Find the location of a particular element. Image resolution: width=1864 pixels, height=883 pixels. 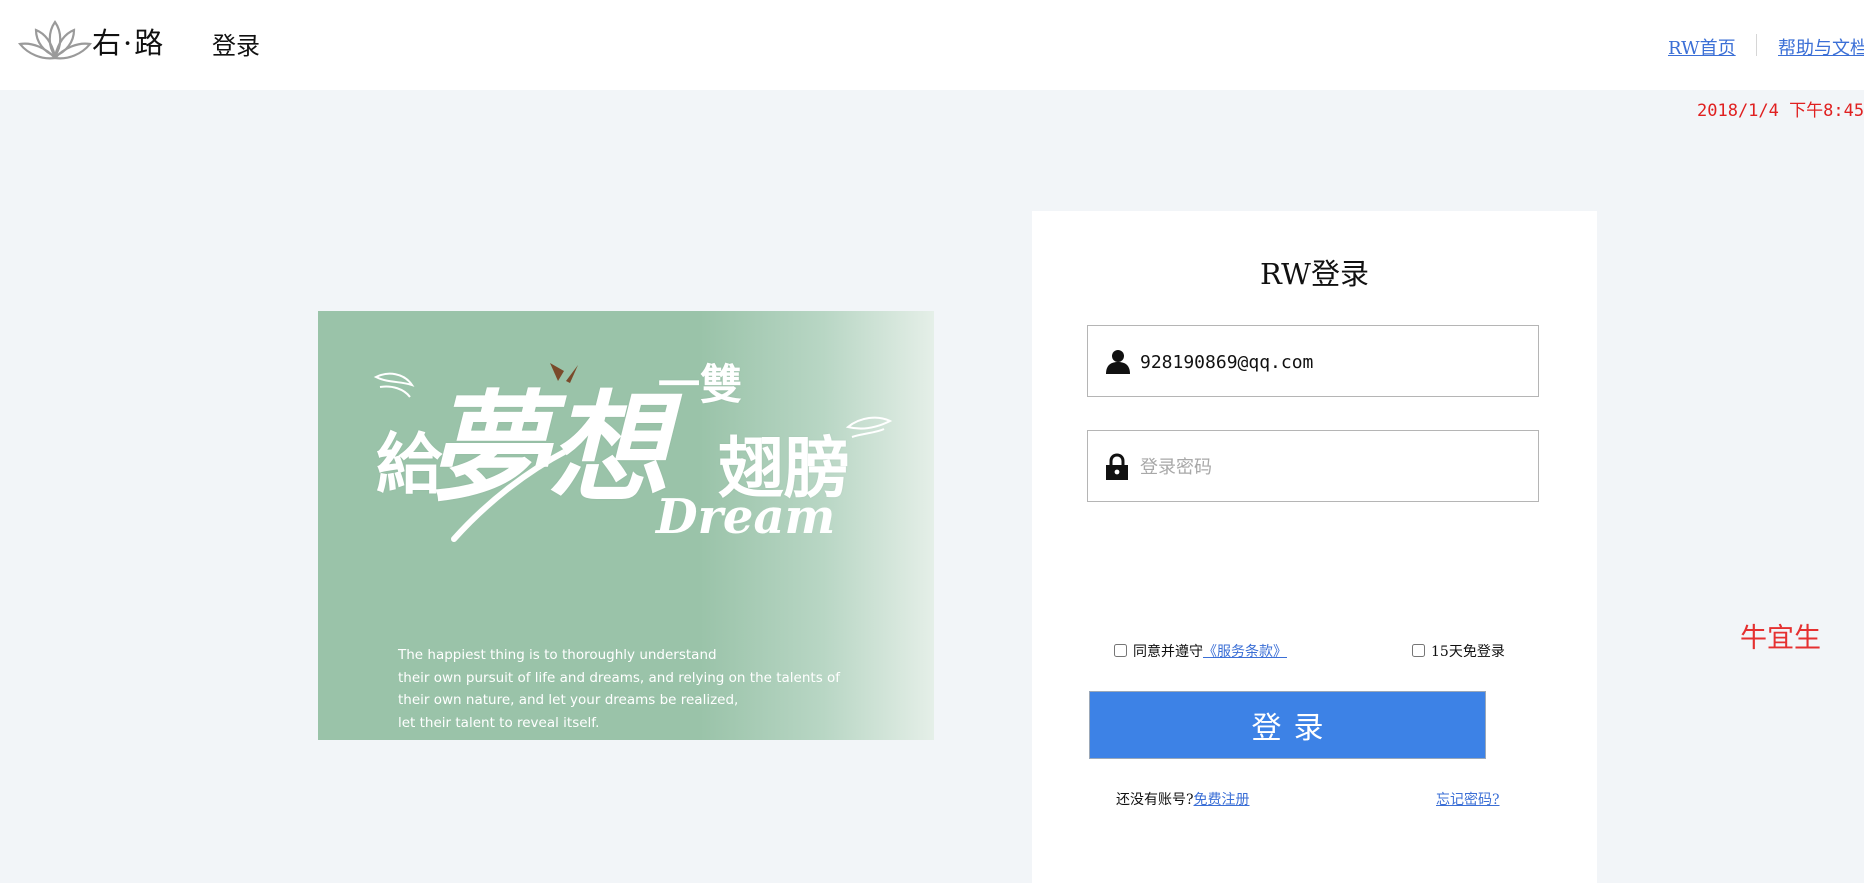

brand-name: 右·路 is located at coordinates (129, 43).